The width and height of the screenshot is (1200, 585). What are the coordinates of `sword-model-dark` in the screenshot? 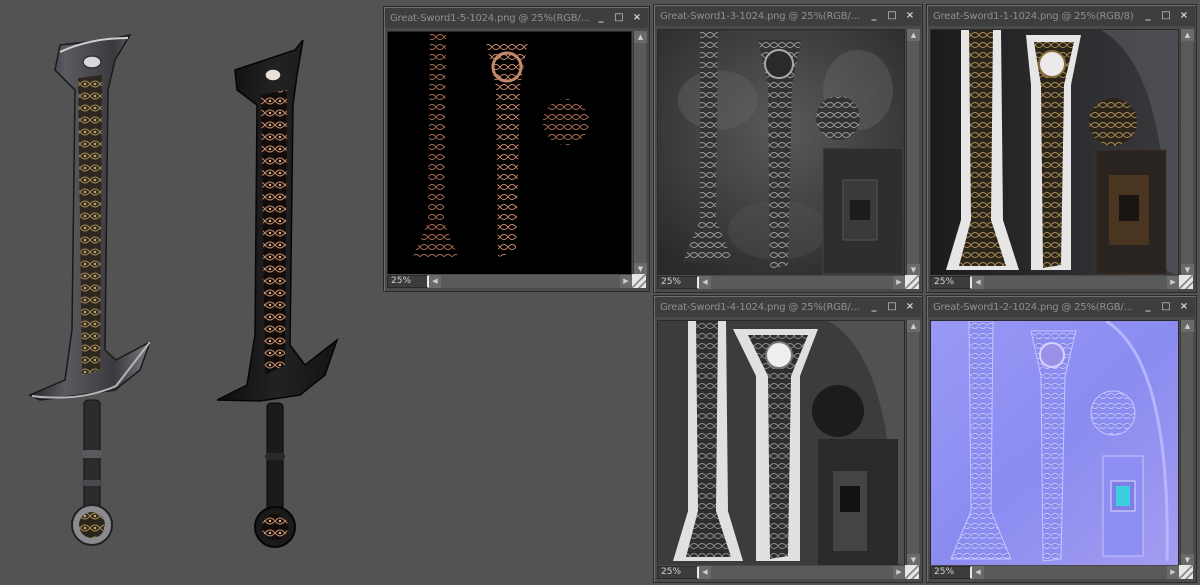 It's located at (277, 293).